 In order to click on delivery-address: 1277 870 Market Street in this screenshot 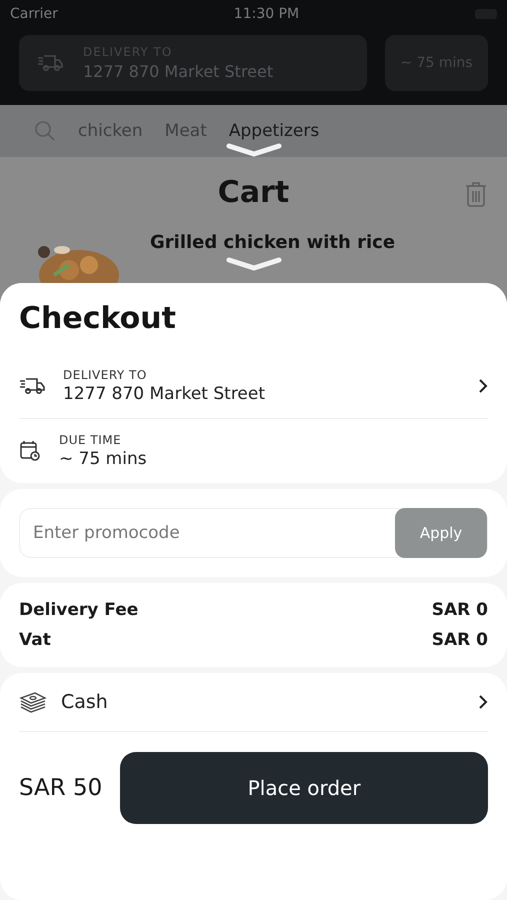, I will do `click(178, 71)`.